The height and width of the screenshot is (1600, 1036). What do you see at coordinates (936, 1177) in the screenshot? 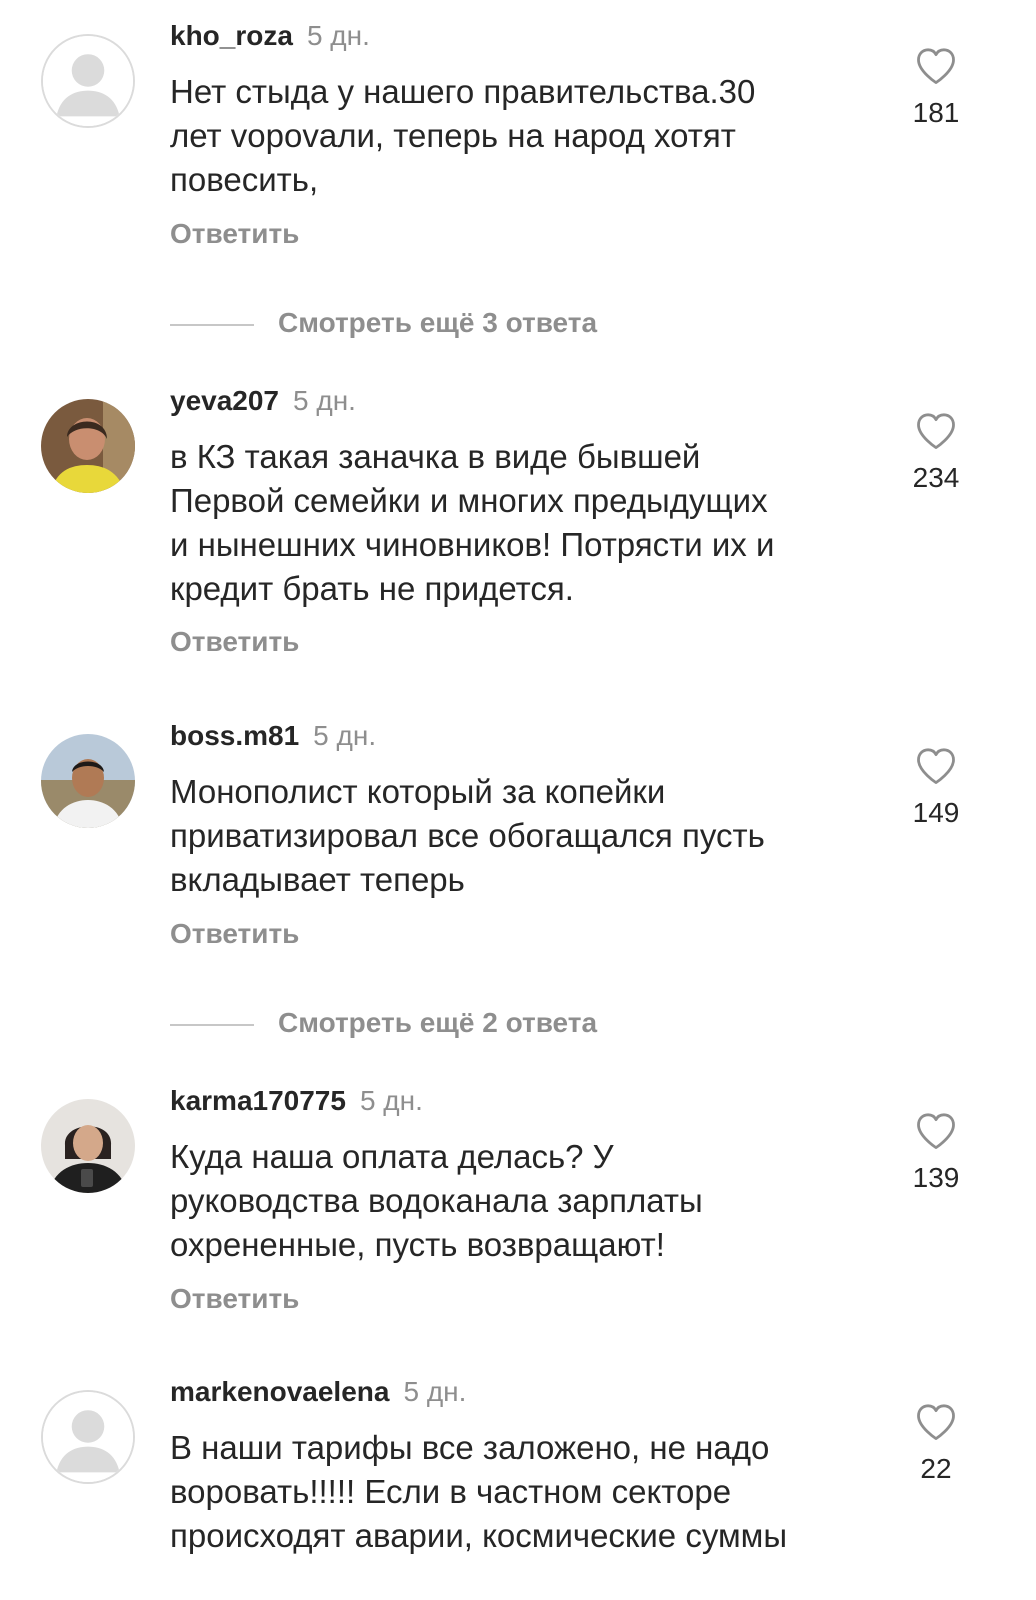
I see `like-count: 139` at bounding box center [936, 1177].